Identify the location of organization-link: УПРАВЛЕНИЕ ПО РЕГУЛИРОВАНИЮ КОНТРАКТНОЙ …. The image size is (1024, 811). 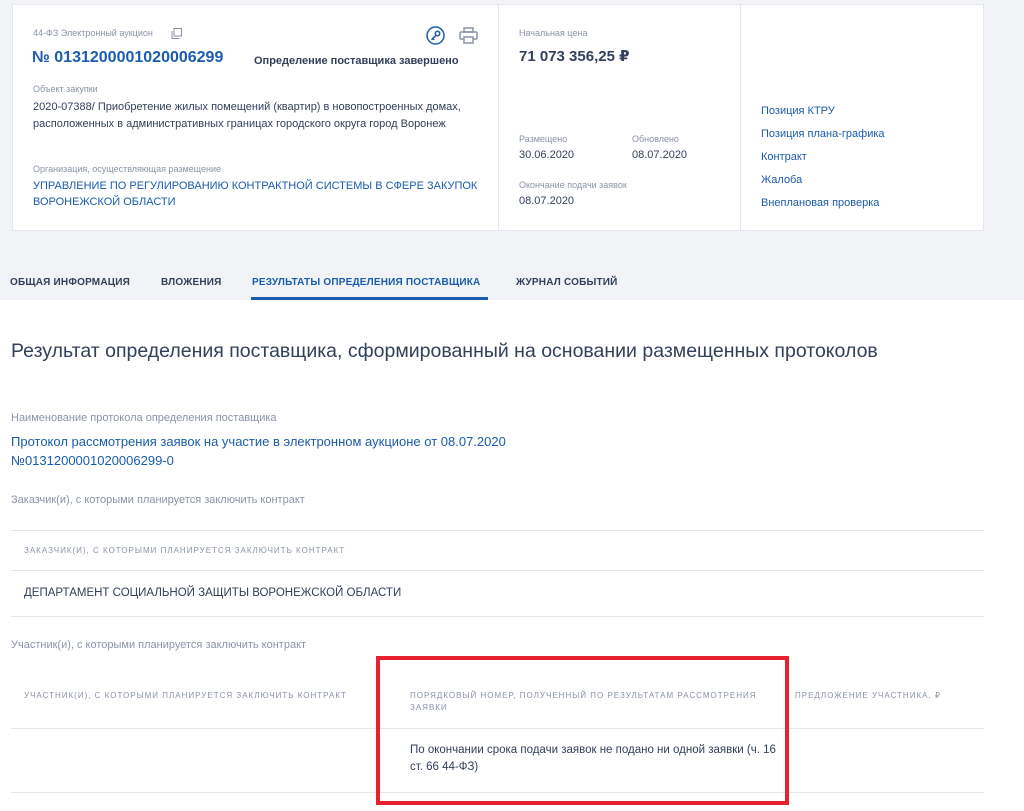
(268, 194).